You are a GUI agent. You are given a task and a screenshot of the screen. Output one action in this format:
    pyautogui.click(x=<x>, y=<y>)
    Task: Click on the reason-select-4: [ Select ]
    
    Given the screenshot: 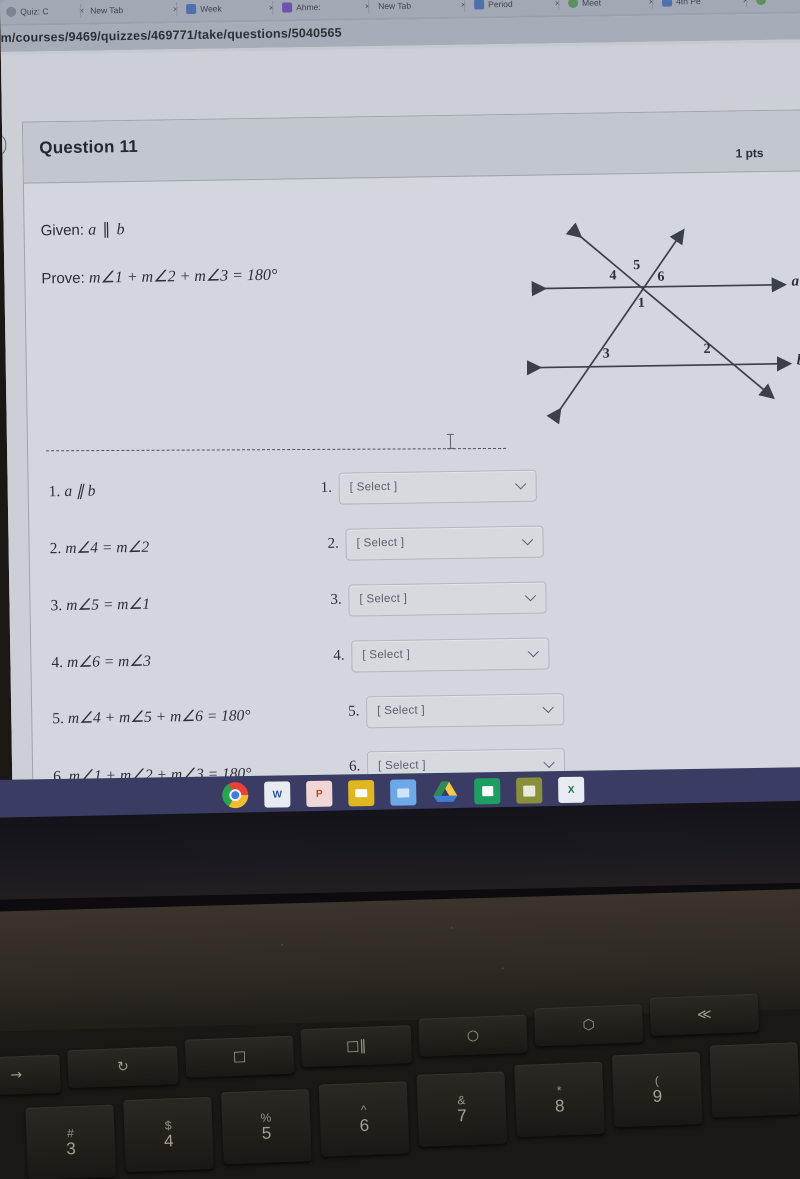 What is the action you would take?
    pyautogui.click(x=450, y=655)
    